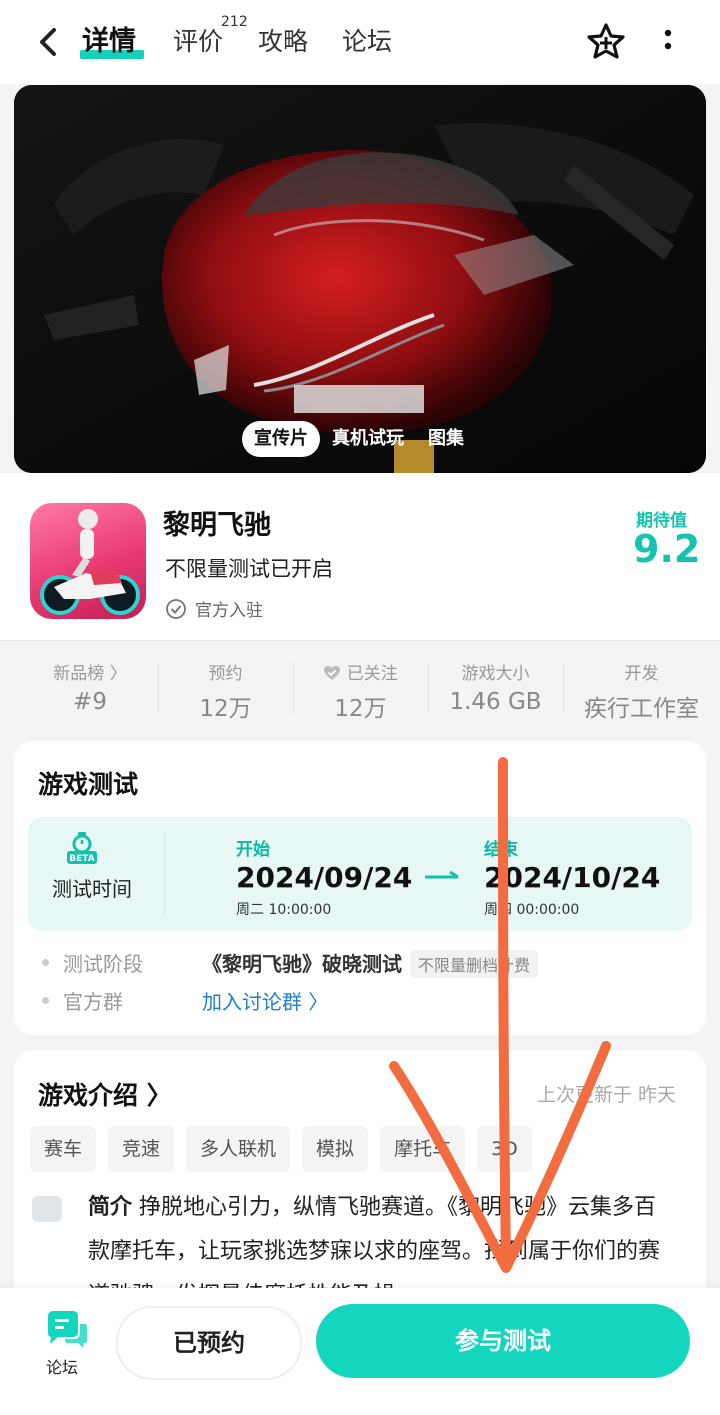 This screenshot has width=720, height=1415. What do you see at coordinates (284, 910) in the screenshot?
I see `start-time: 周二 10:00:00` at bounding box center [284, 910].